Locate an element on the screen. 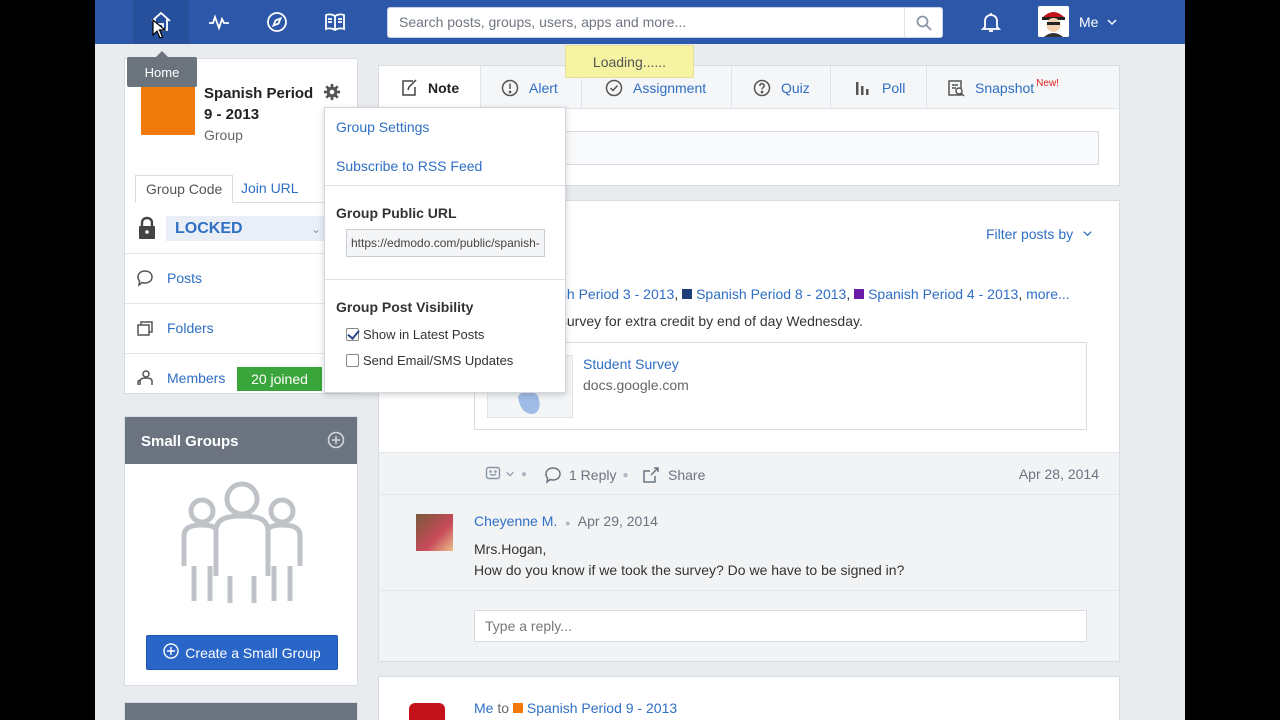  chevron-down-icon: ⌄ is located at coordinates (315, 229).